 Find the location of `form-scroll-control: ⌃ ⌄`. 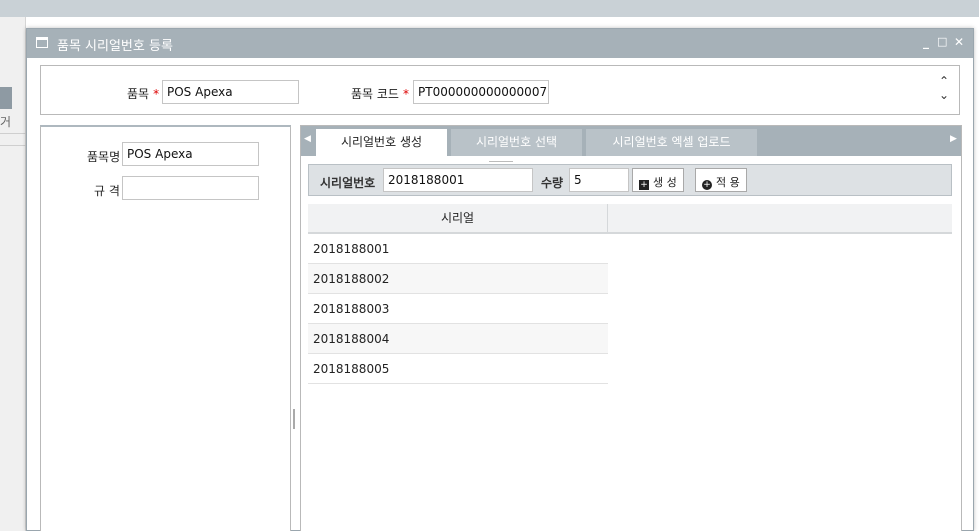

form-scroll-control: ⌃ ⌄ is located at coordinates (944, 90).